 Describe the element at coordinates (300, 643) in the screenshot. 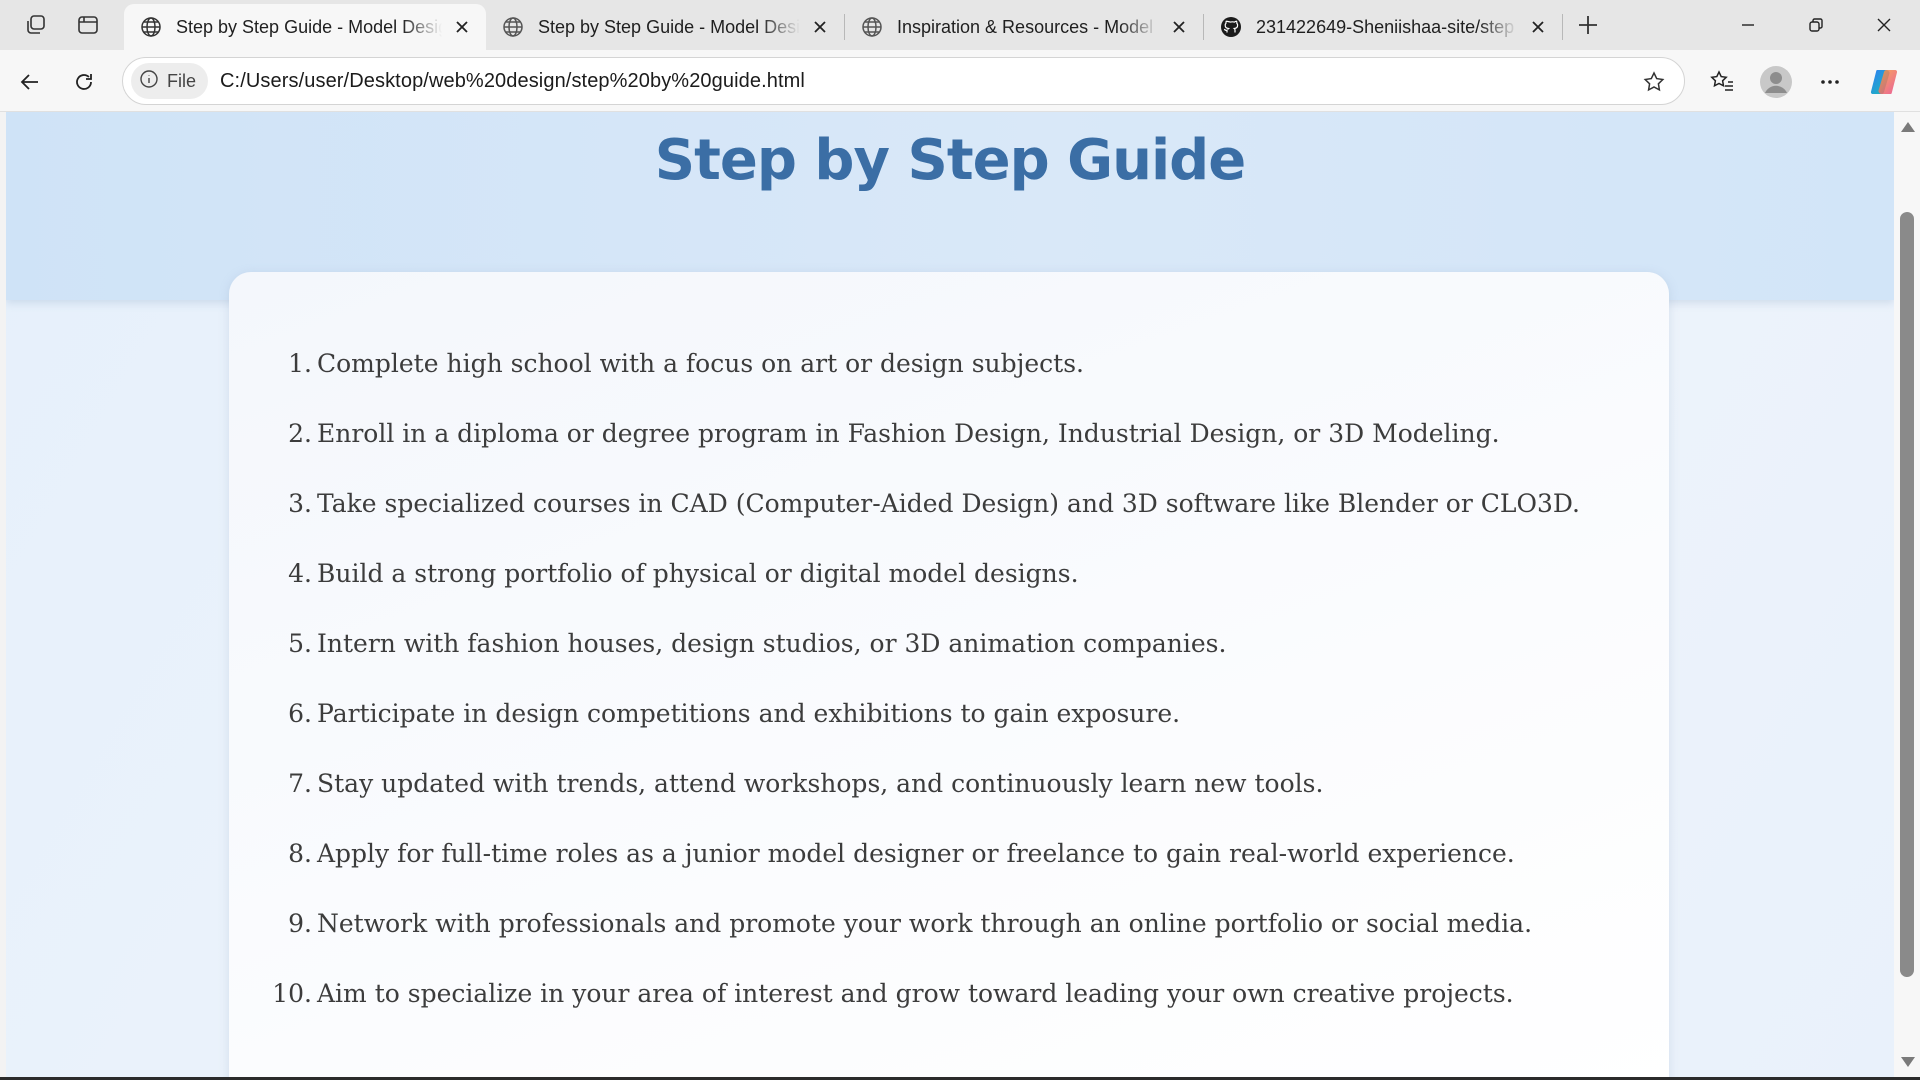

I see `step-number: 5.` at that location.